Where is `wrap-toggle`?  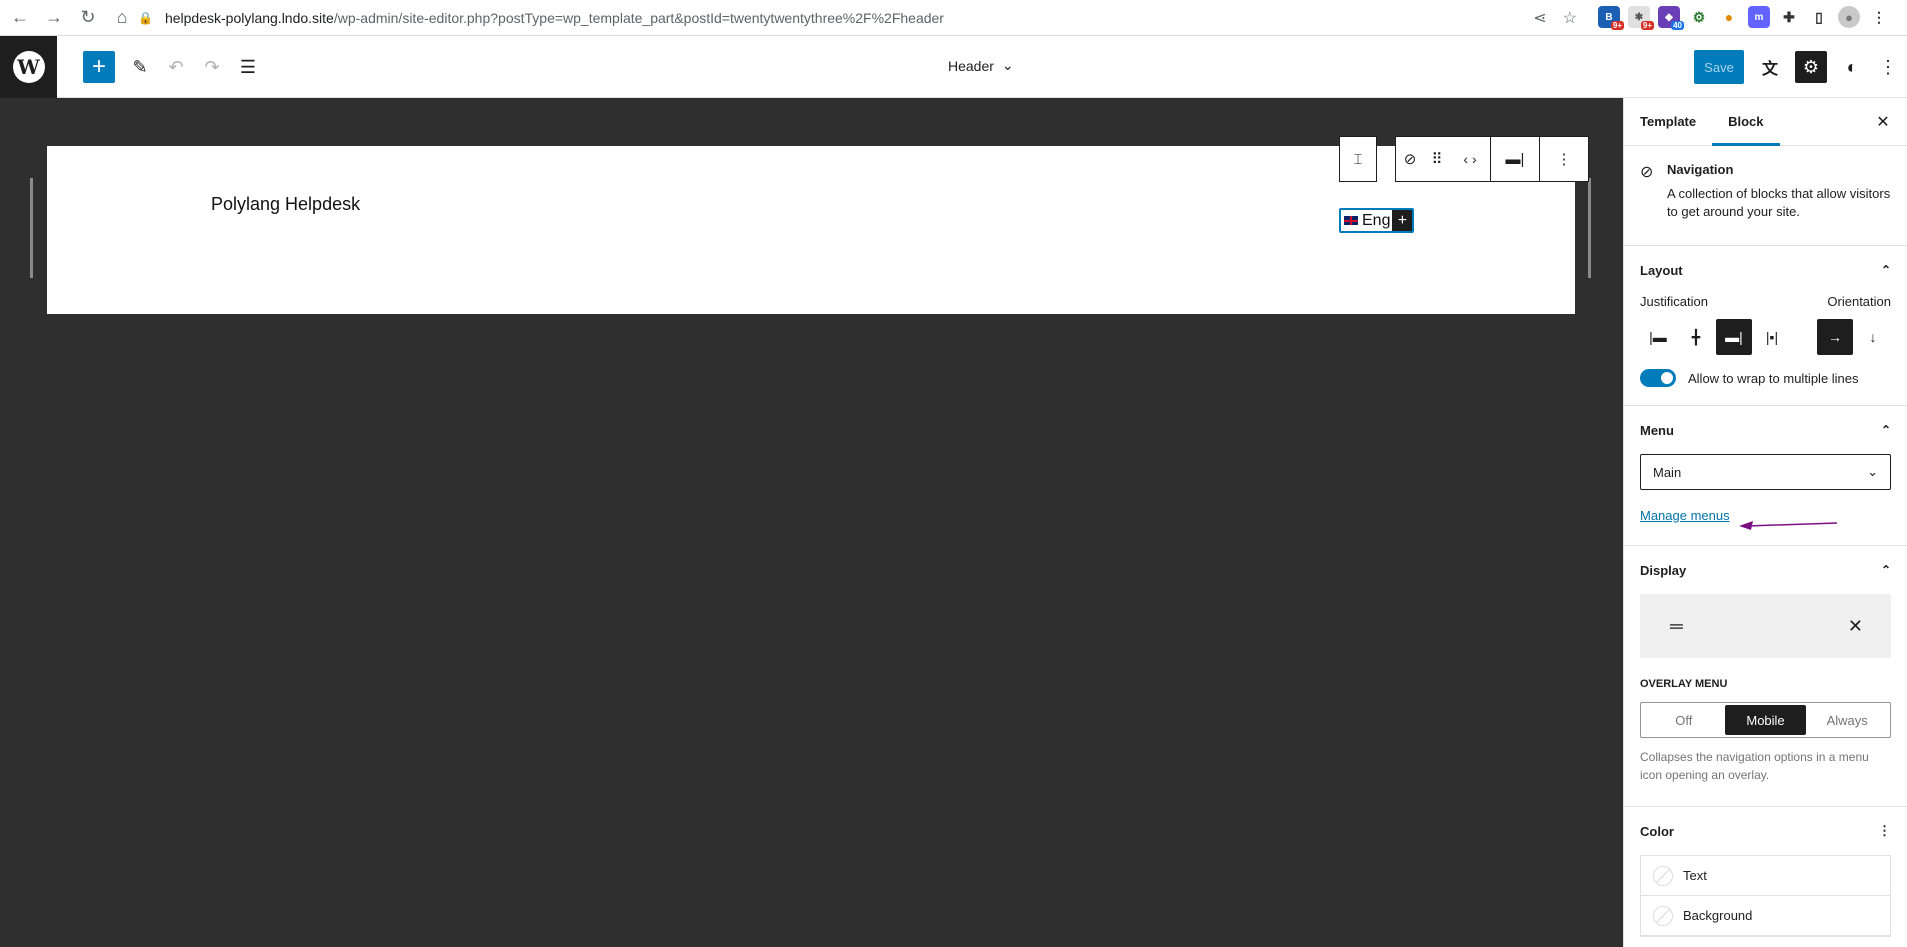 wrap-toggle is located at coordinates (1658, 378).